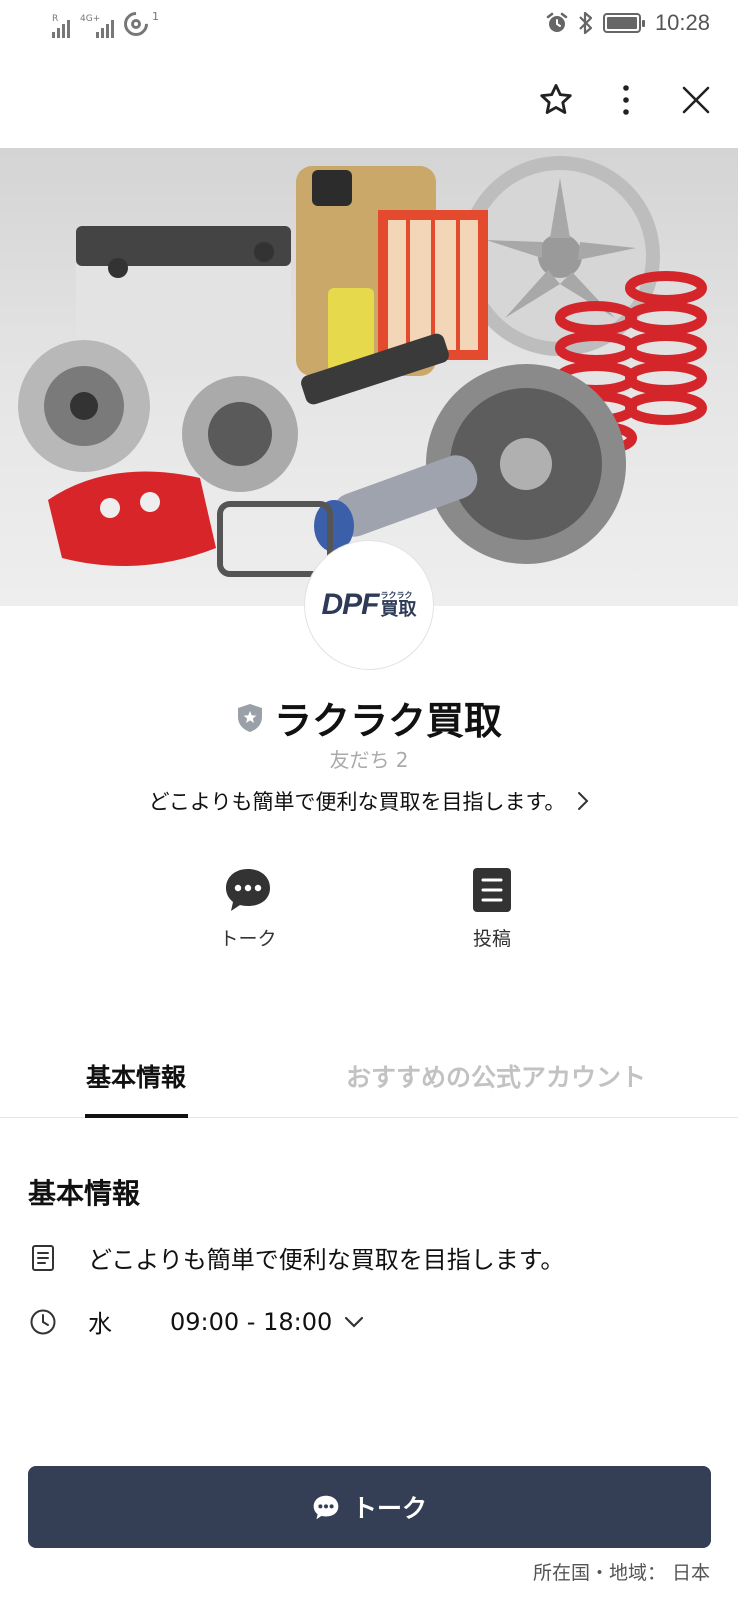  What do you see at coordinates (139, 24) in the screenshot?
I see `hotspot-icon: 1` at bounding box center [139, 24].